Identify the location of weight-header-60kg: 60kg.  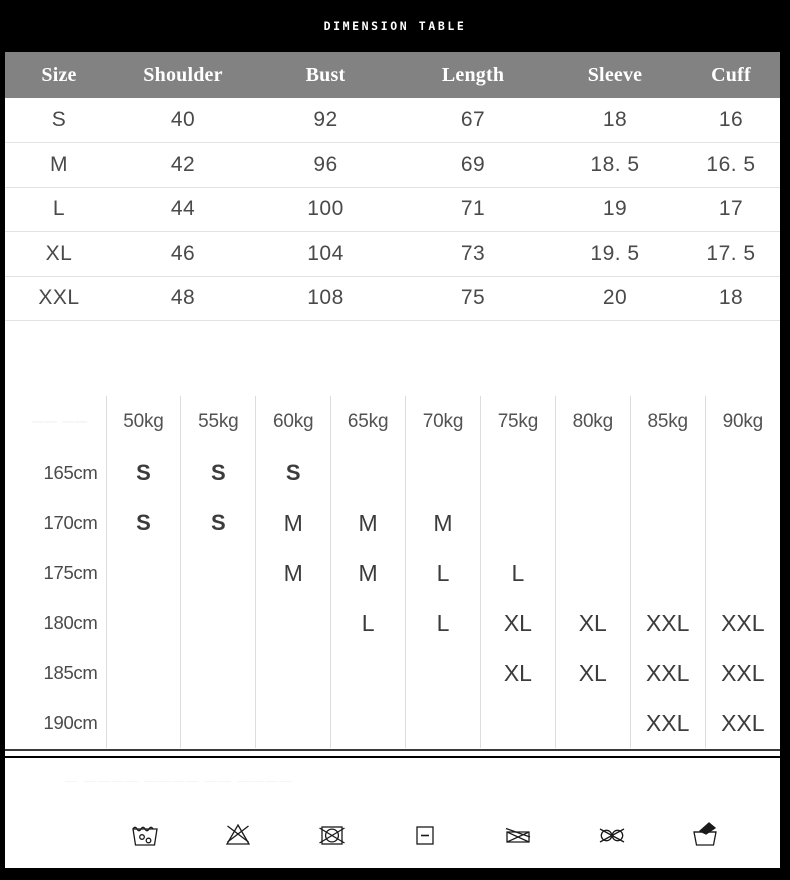
(293, 422).